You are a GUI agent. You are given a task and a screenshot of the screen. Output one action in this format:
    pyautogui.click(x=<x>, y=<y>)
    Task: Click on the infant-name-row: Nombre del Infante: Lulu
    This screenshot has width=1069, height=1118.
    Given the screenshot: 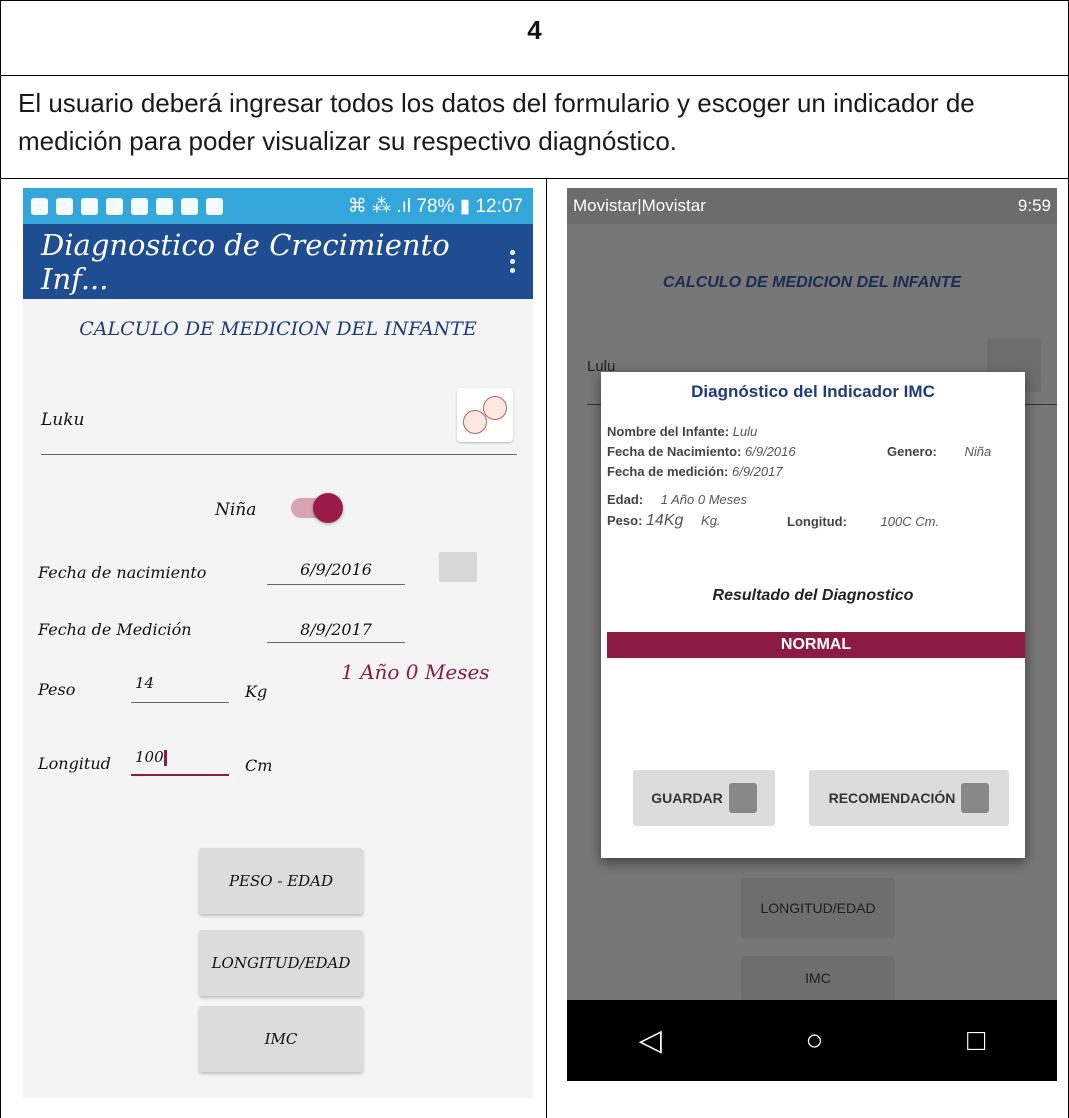 What is the action you would take?
    pyautogui.click(x=682, y=431)
    